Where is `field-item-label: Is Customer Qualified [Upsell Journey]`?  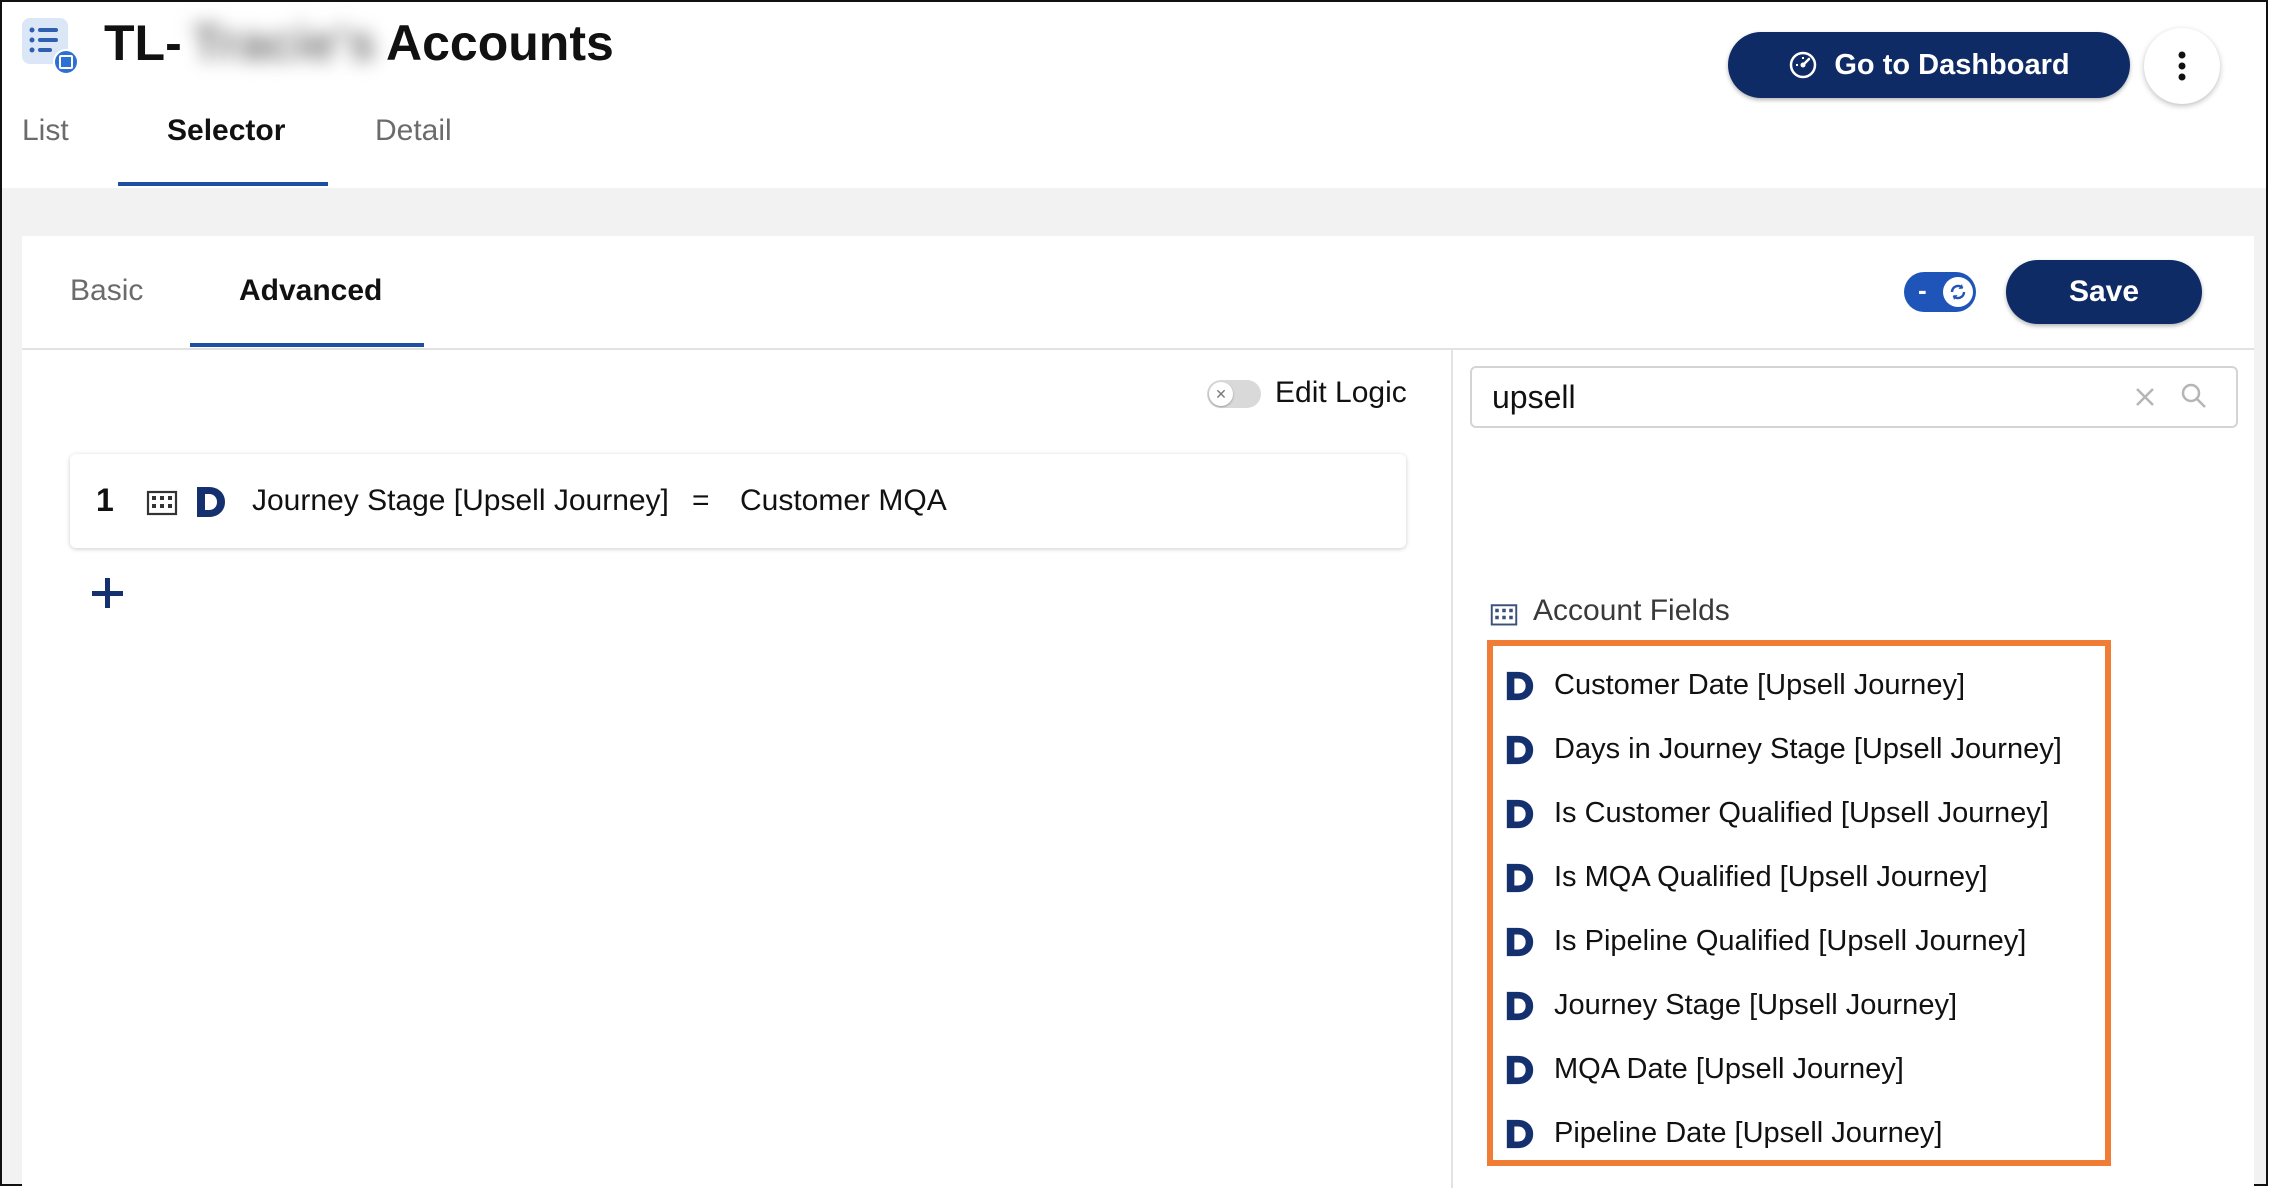 field-item-label: Is Customer Qualified [Upsell Journey] is located at coordinates (1801, 813).